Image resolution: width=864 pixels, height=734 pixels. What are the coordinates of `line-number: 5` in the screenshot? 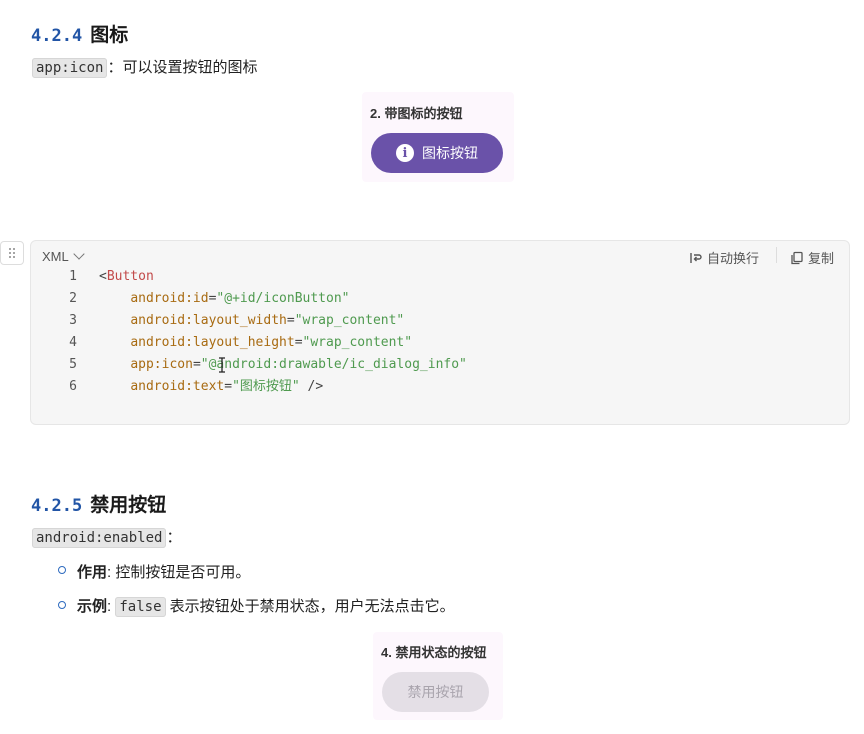 It's located at (73, 364).